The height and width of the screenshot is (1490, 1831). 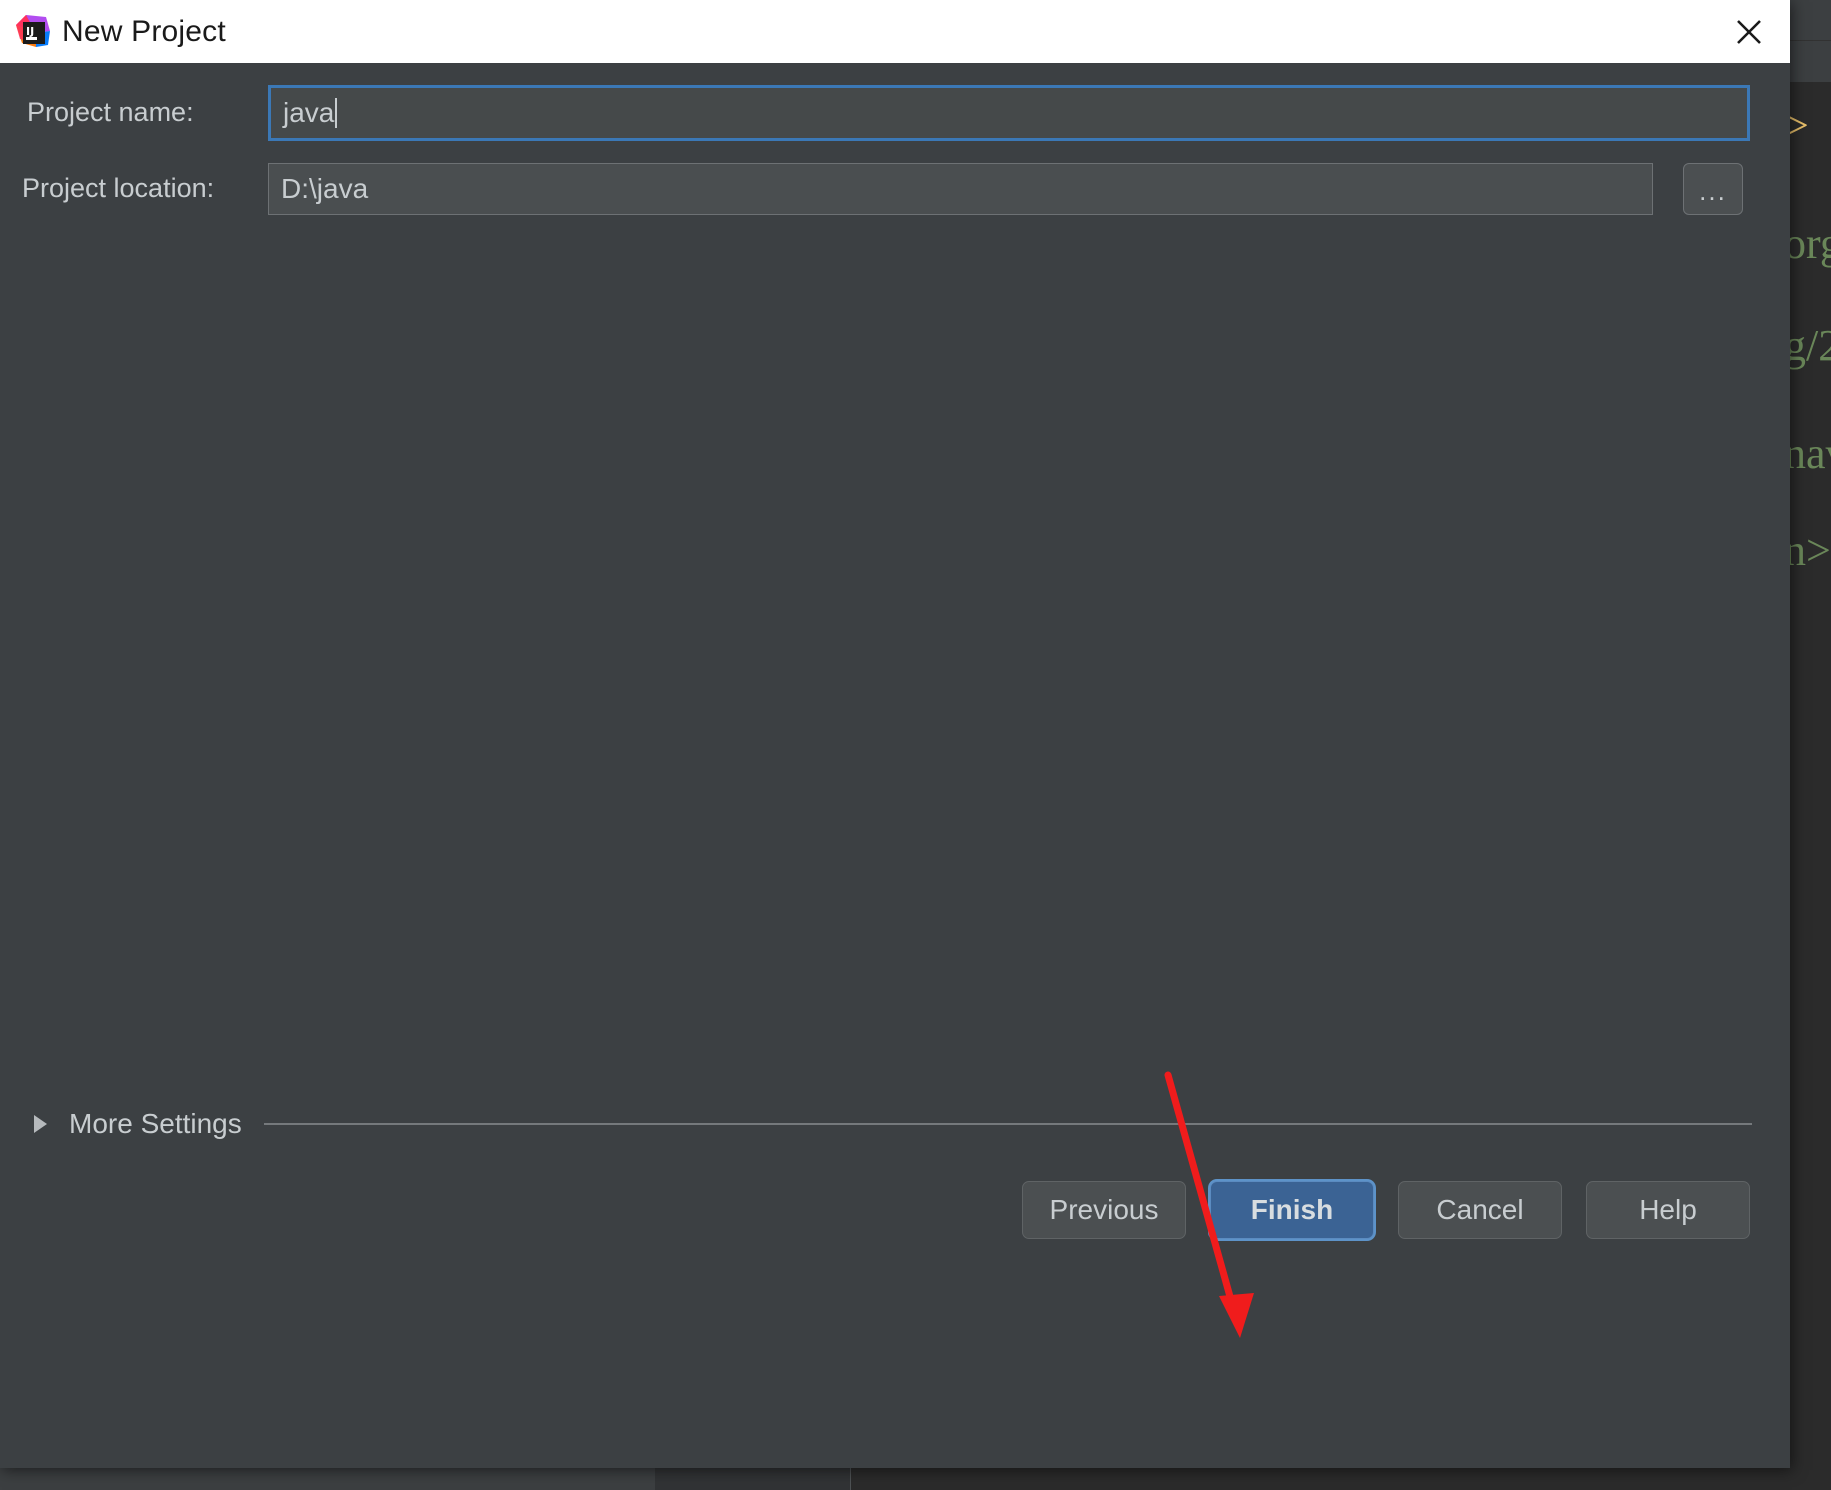 What do you see at coordinates (1386, 1210) in the screenshot?
I see `dialog-button-bar: Previous Finish Cancel Help` at bounding box center [1386, 1210].